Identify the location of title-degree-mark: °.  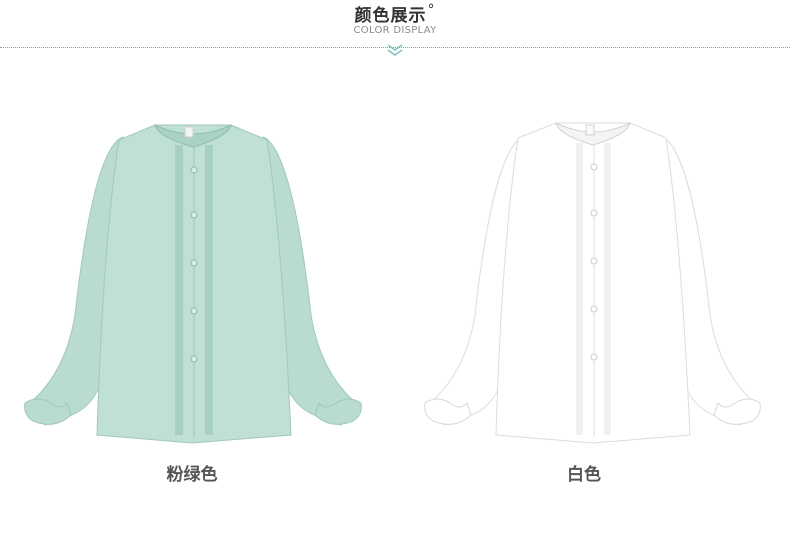
(431, 10).